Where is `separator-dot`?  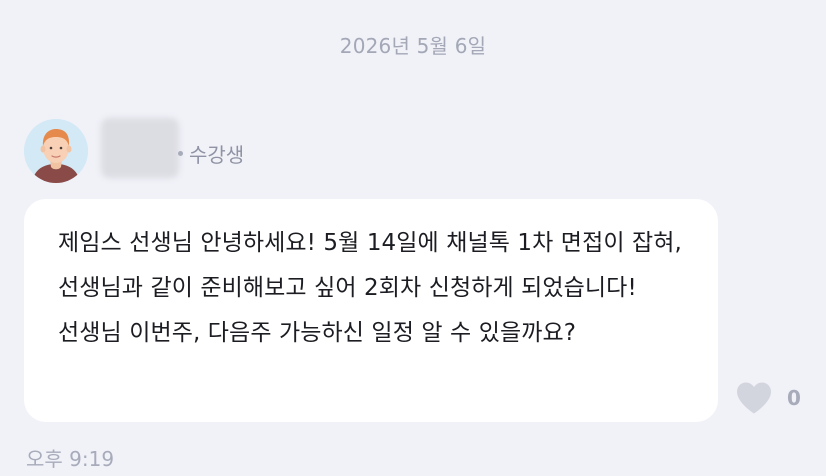 separator-dot is located at coordinates (180, 153).